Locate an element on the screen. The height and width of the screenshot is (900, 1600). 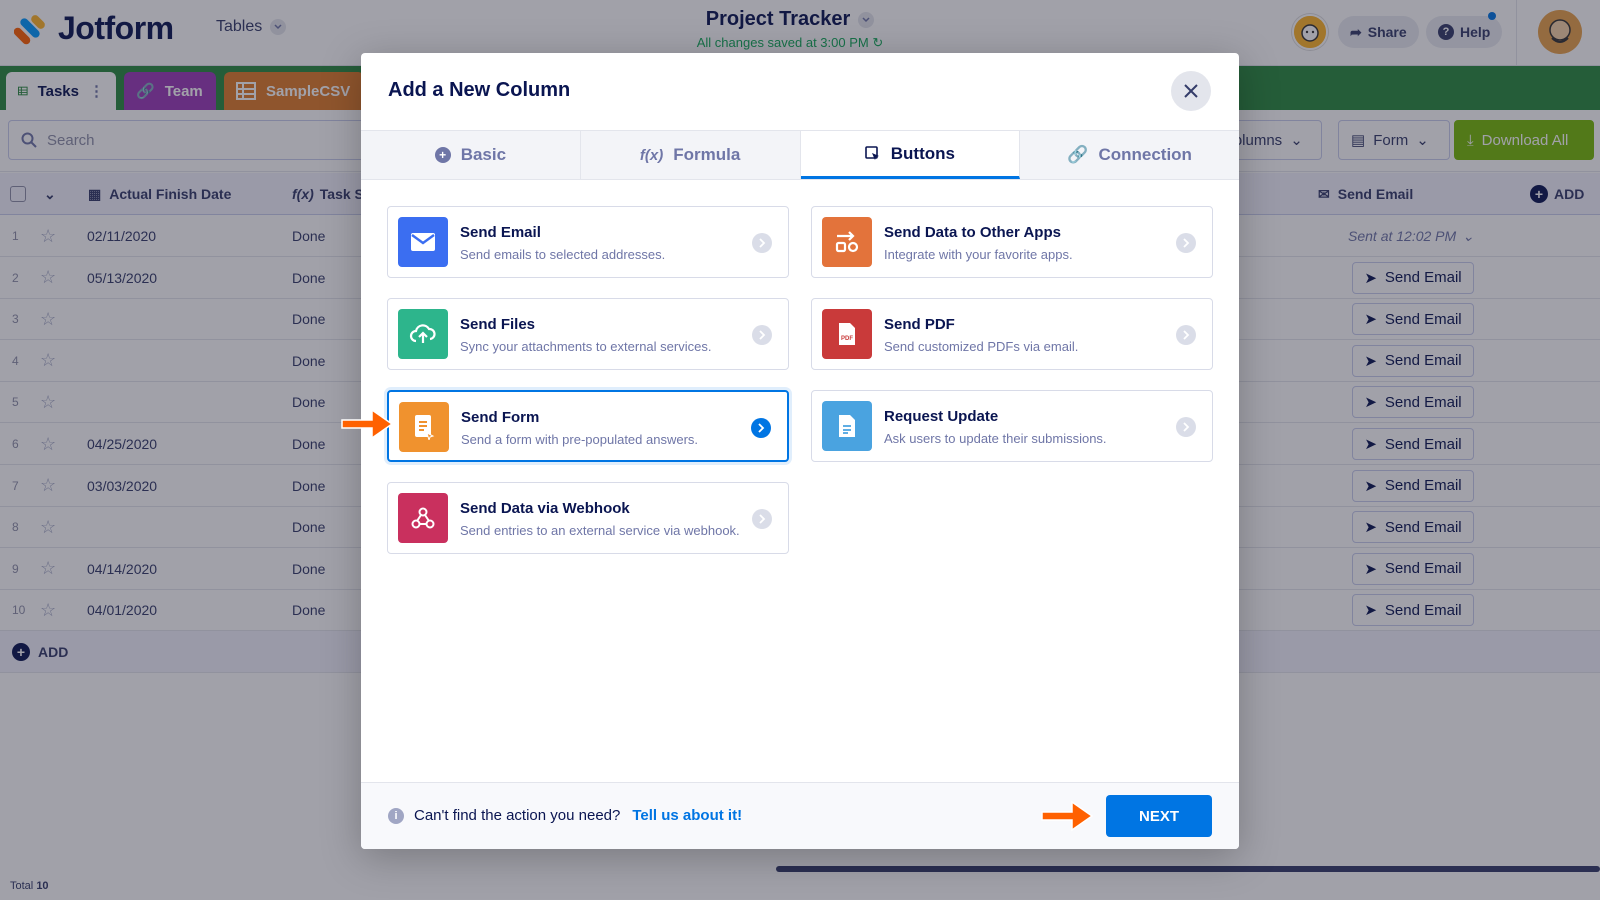
card-title: Send PDF is located at coordinates (919, 324).